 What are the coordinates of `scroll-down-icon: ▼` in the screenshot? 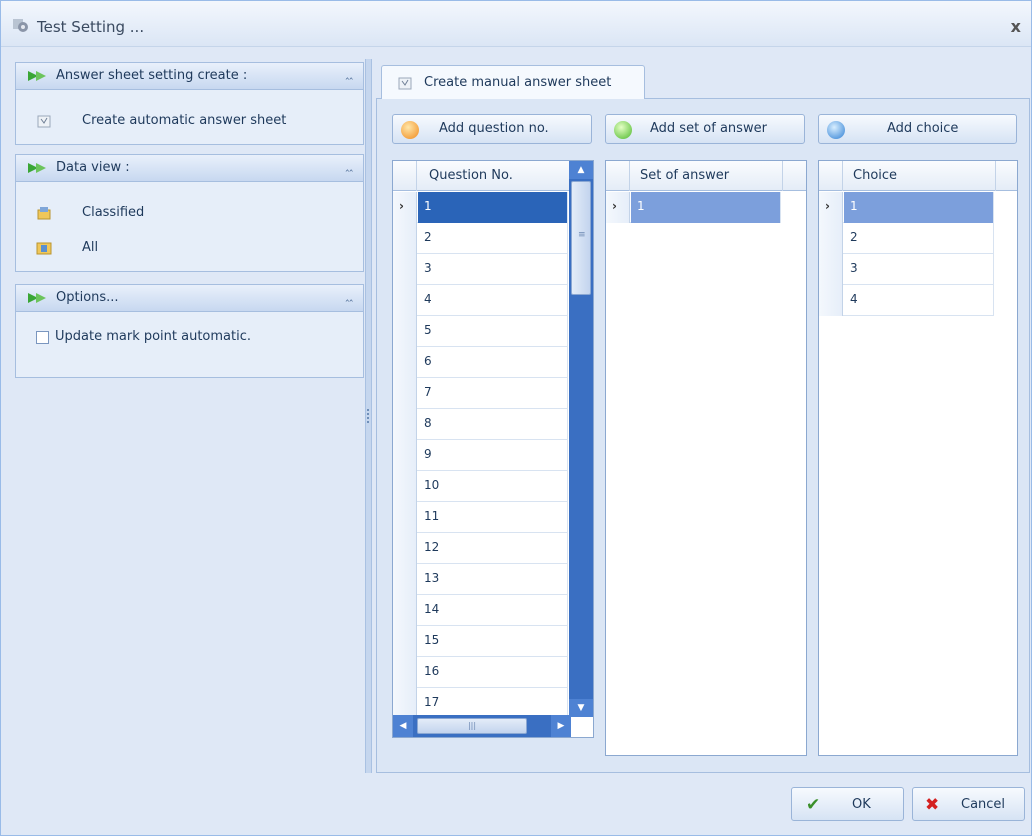 It's located at (581, 708).